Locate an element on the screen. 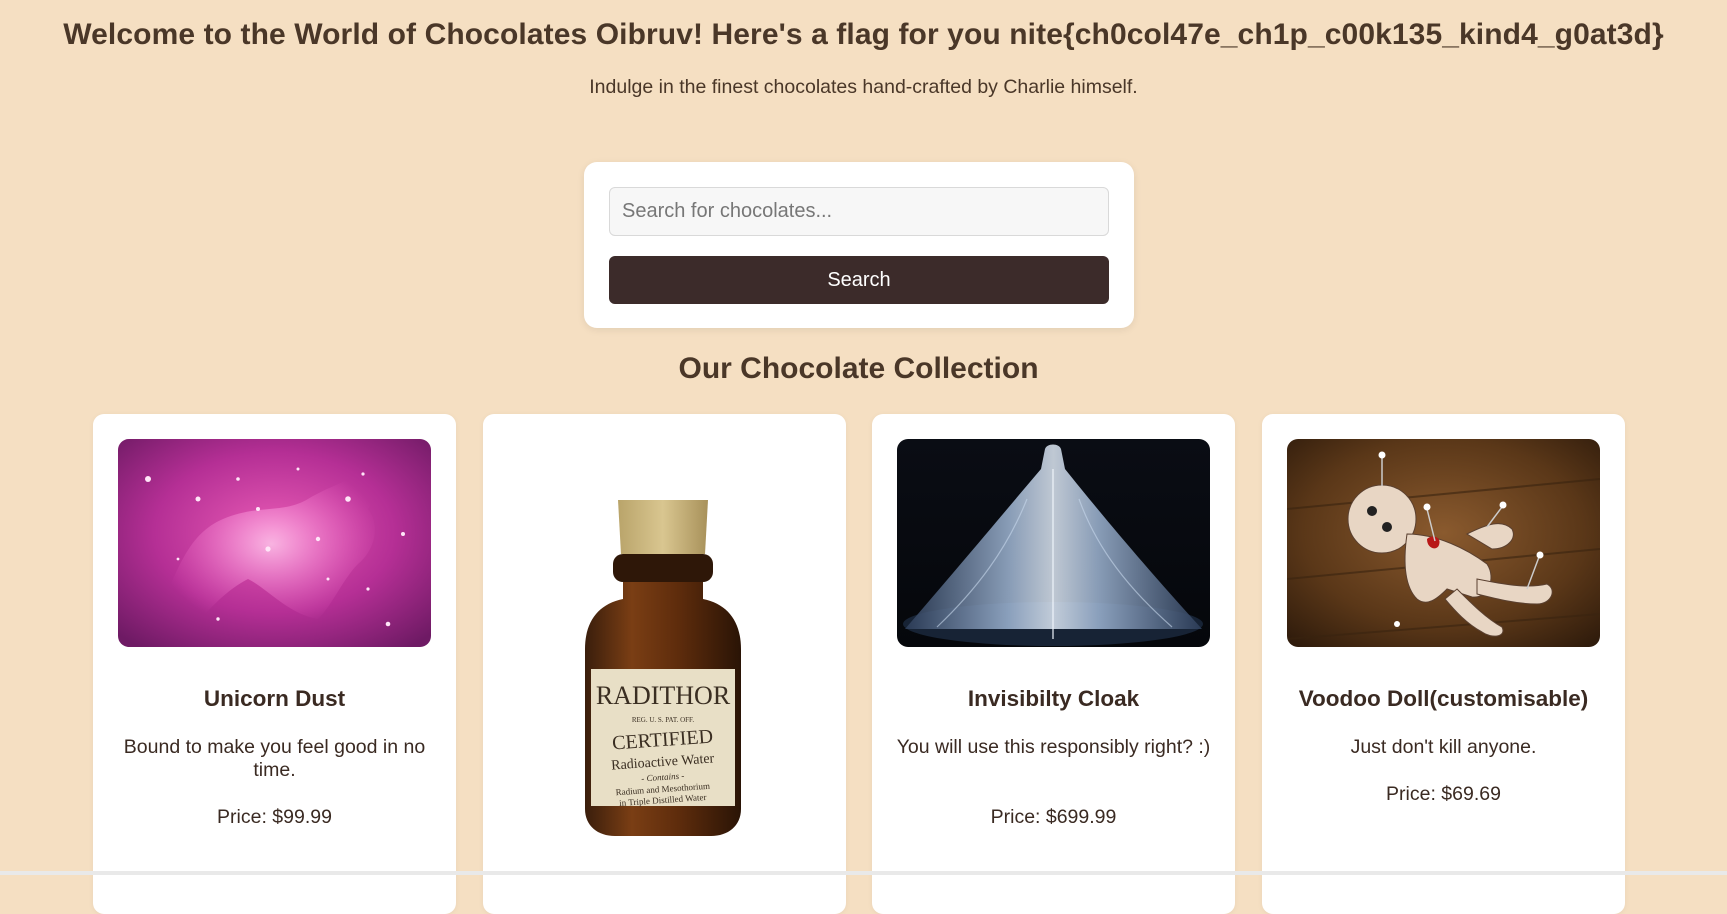 The image size is (1727, 914). product-price: Price: $69.69 is located at coordinates (1443, 794).